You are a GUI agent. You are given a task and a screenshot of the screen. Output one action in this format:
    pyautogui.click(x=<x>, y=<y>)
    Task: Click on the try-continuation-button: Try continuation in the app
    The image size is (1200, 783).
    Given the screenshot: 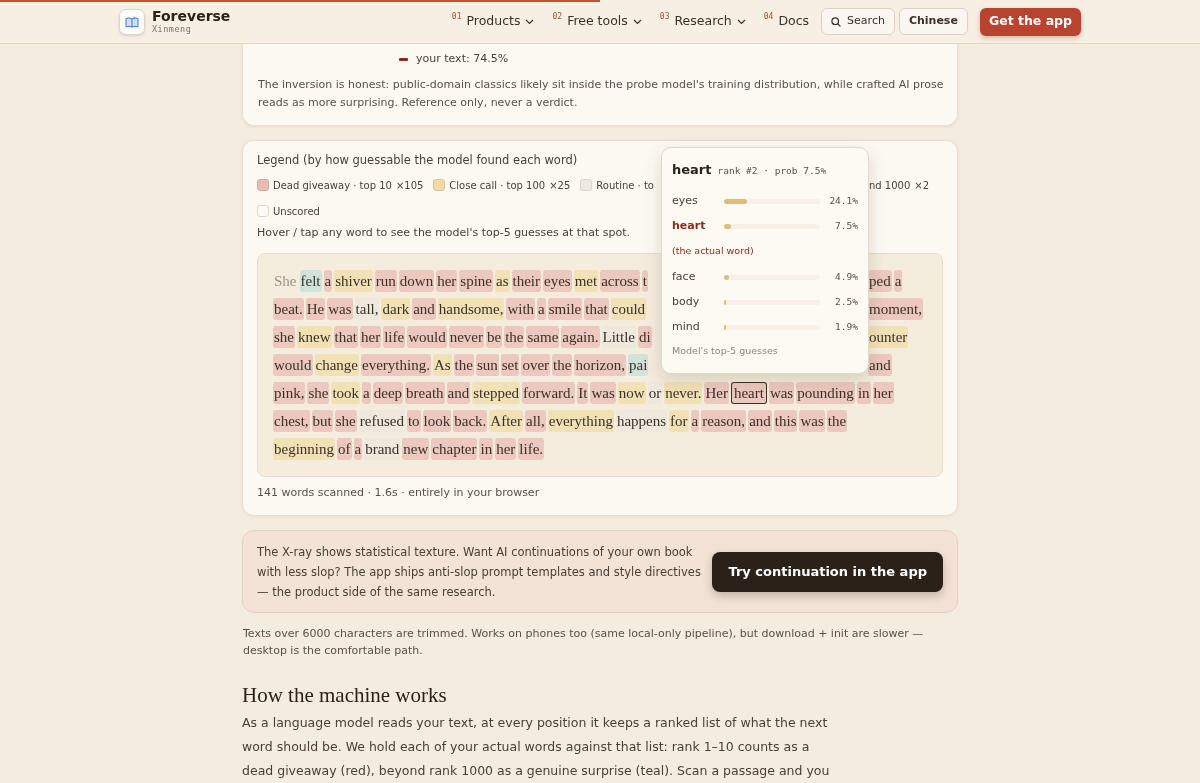 What is the action you would take?
    pyautogui.click(x=827, y=571)
    